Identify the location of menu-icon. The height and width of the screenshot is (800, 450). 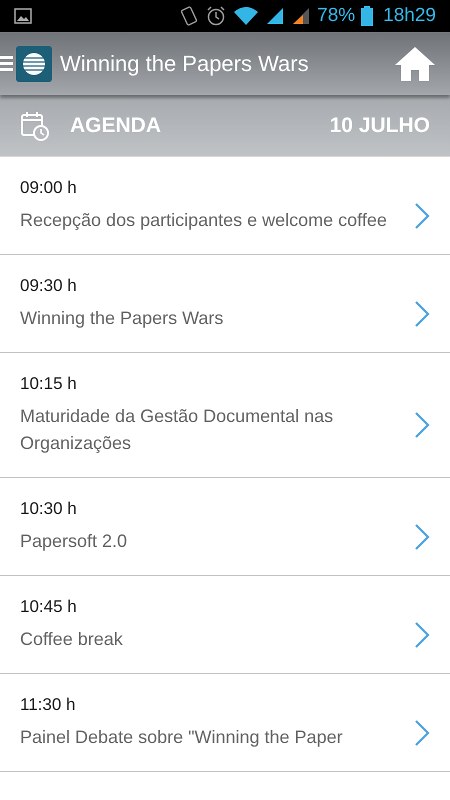
(6, 63).